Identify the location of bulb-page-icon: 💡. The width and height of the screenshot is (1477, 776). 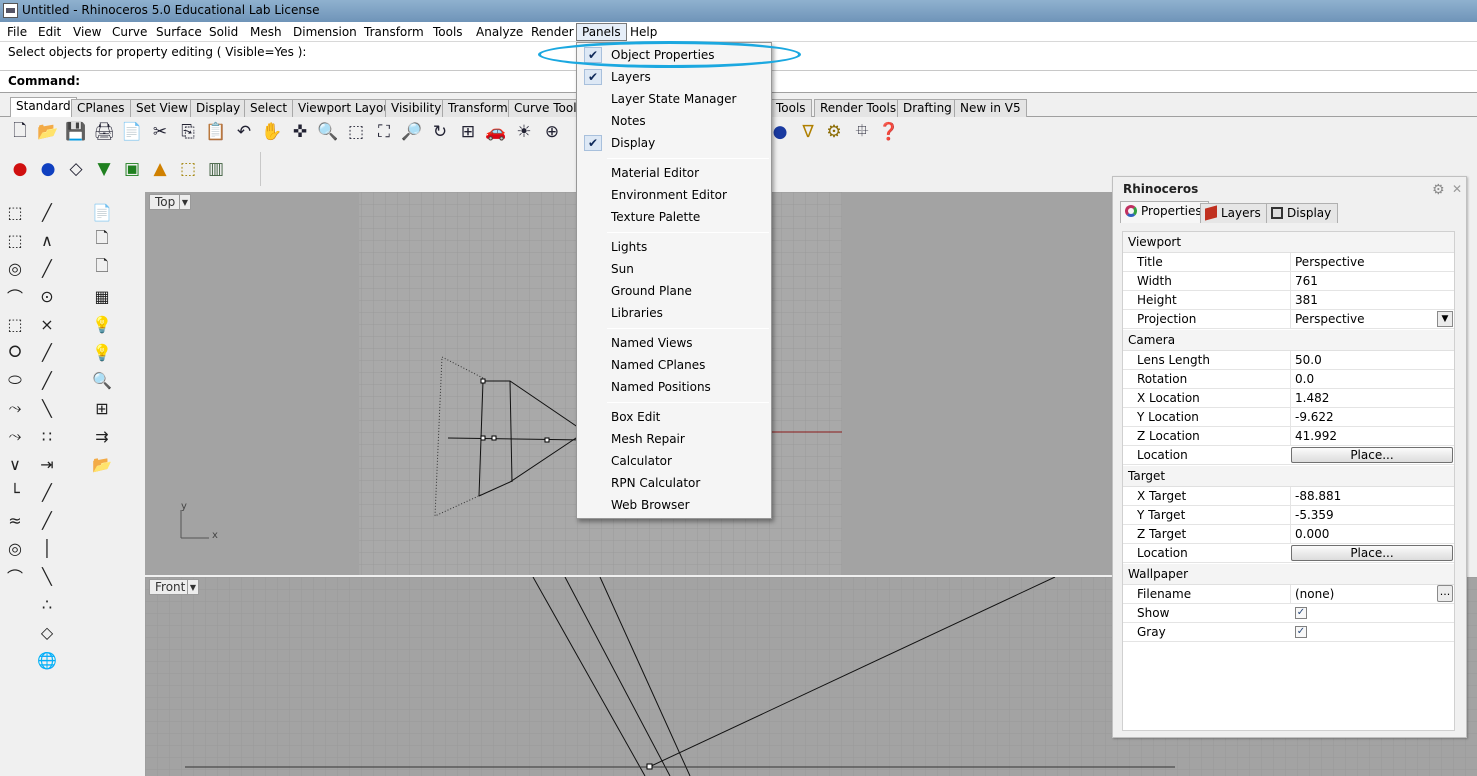
(102, 324).